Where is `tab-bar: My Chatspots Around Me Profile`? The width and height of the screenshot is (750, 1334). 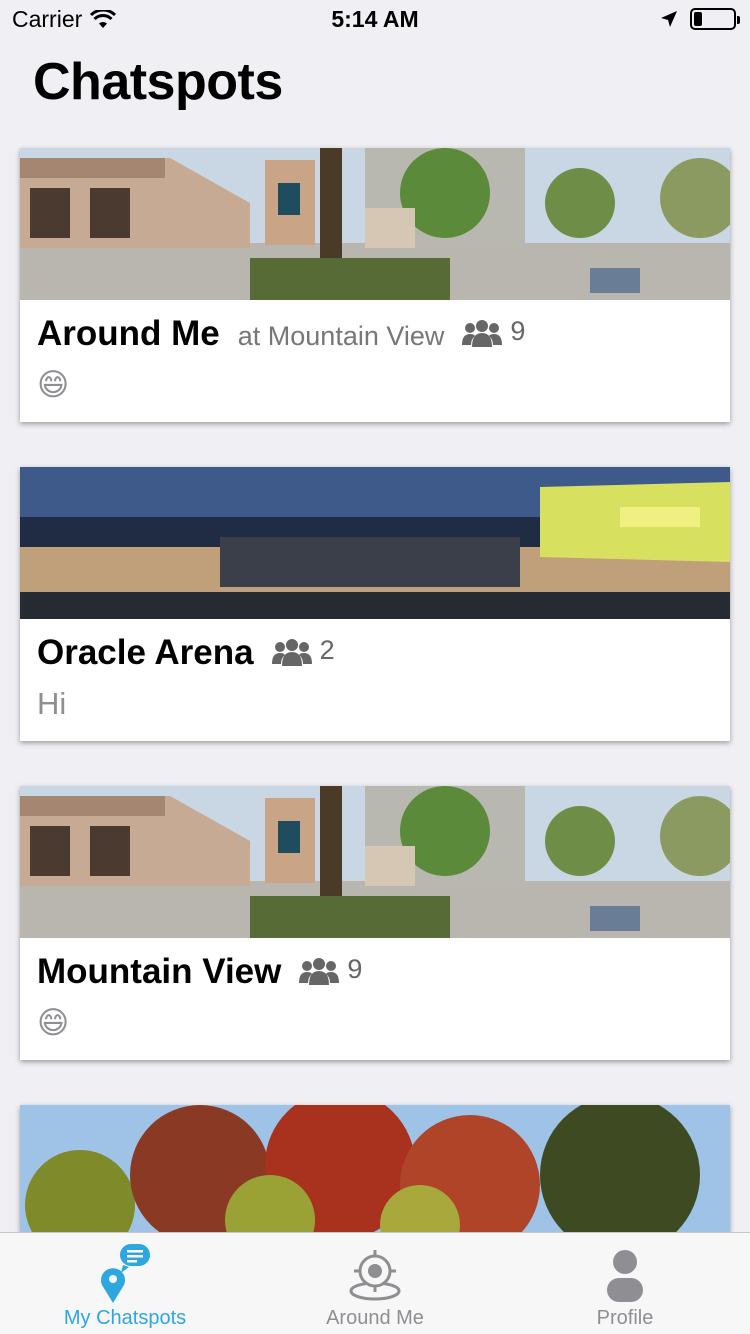 tab-bar: My Chatspots Around Me Profile is located at coordinates (375, 1283).